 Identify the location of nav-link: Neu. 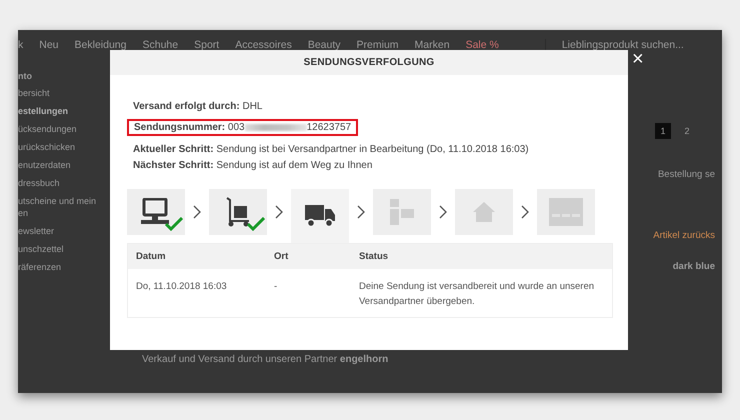
(49, 45).